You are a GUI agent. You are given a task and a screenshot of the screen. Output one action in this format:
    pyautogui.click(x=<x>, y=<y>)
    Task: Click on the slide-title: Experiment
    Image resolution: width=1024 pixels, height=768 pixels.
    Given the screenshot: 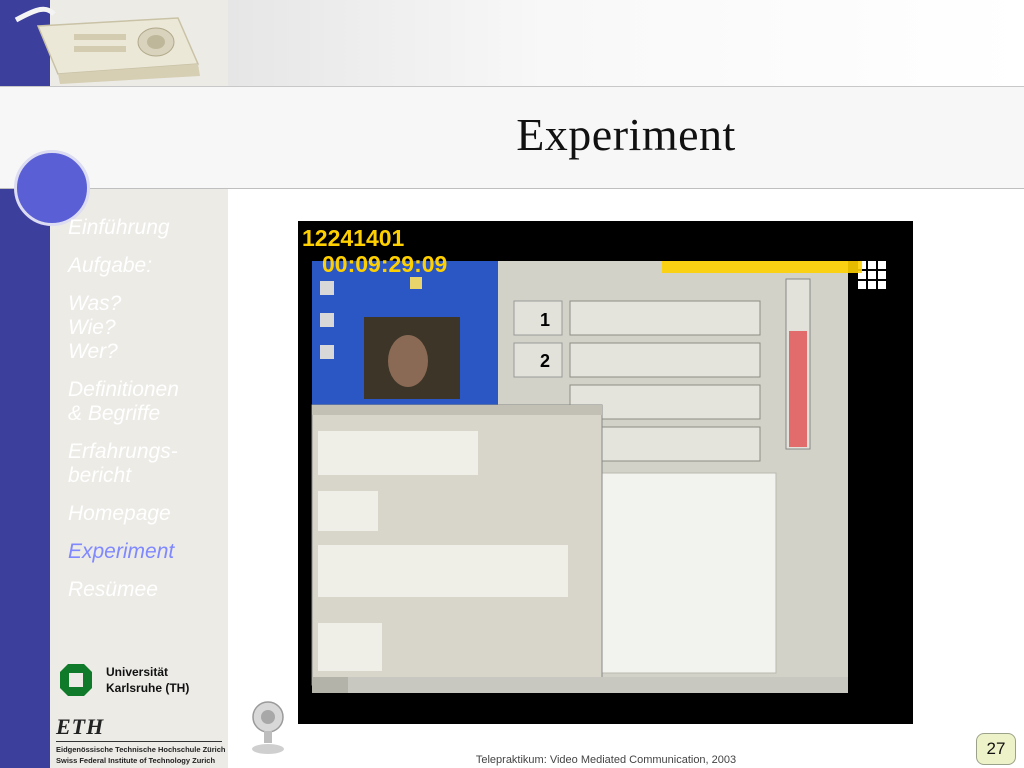 What is the action you would take?
    pyautogui.click(x=626, y=134)
    